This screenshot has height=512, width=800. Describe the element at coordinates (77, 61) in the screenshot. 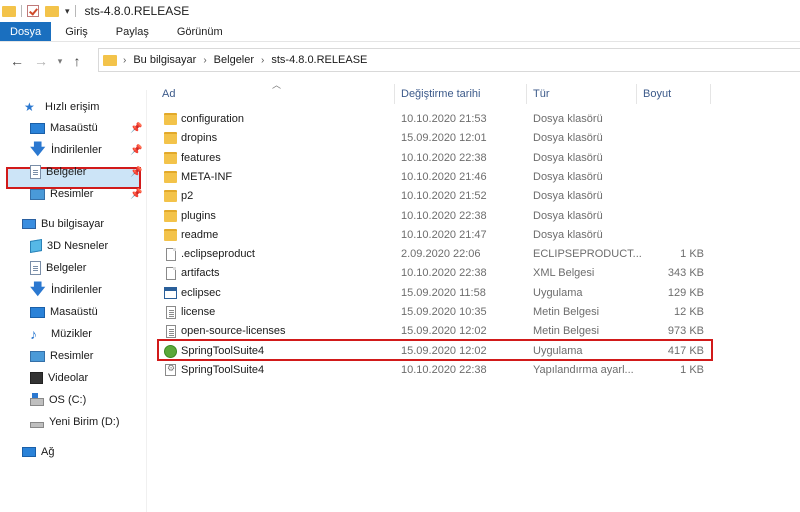

I see `up-arrow-icon: ↑` at that location.